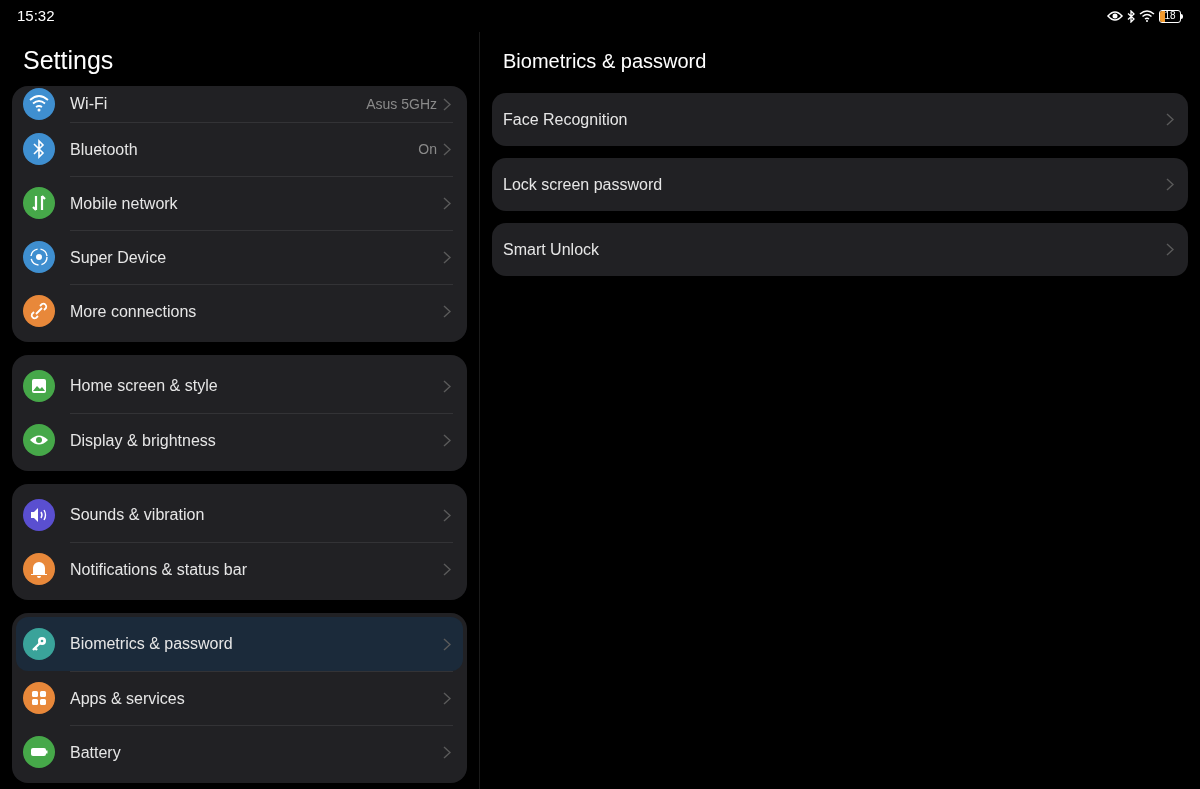 The height and width of the screenshot is (789, 1200). What do you see at coordinates (840, 184) in the screenshot?
I see `detail-item: Lock screen password` at bounding box center [840, 184].